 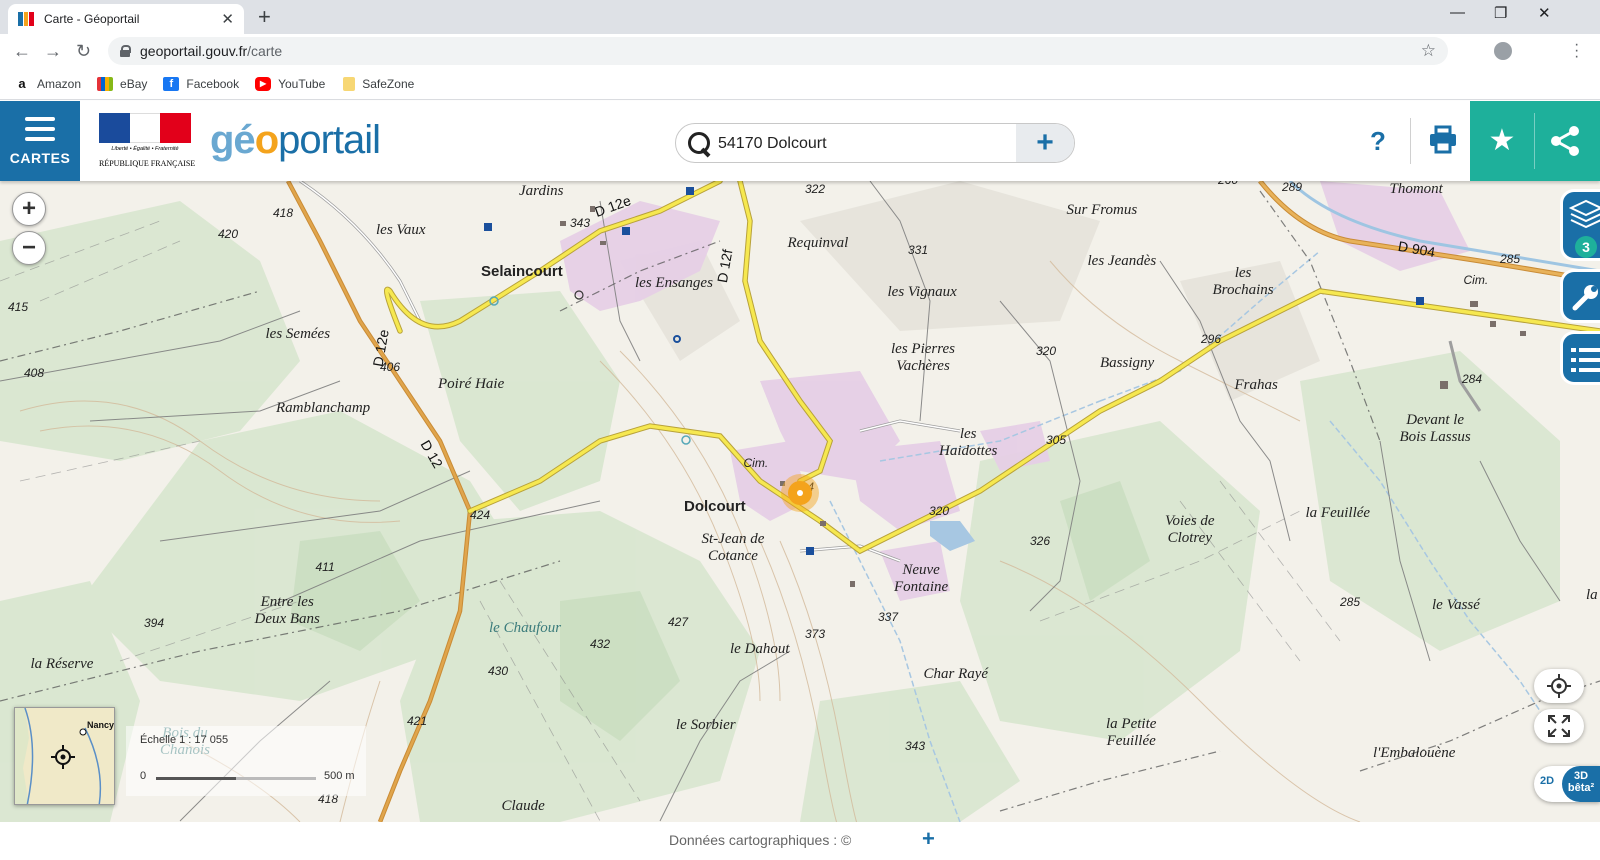 I want to click on map-place-label: Neuve Fontaine, so click(x=921, y=578).